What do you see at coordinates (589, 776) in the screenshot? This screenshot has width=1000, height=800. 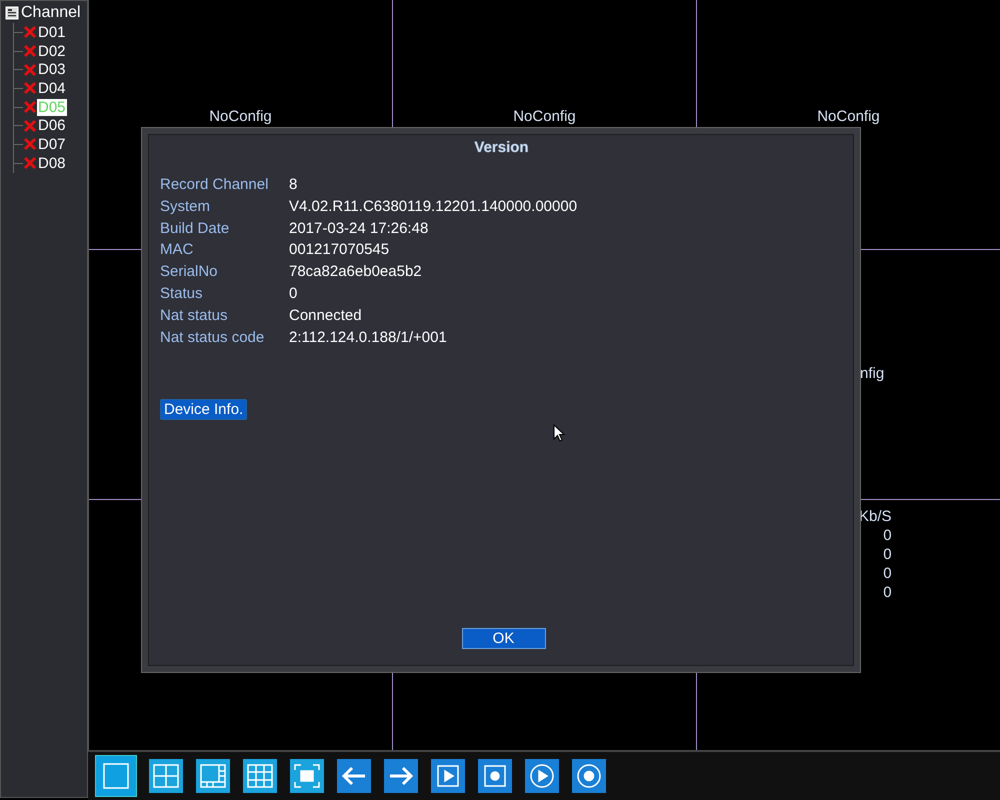 I see `record-circle-button` at bounding box center [589, 776].